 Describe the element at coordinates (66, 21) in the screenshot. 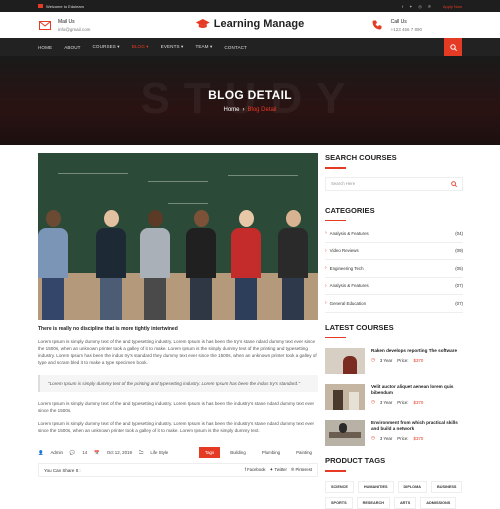

I see `mail-label: Mail Us` at that location.